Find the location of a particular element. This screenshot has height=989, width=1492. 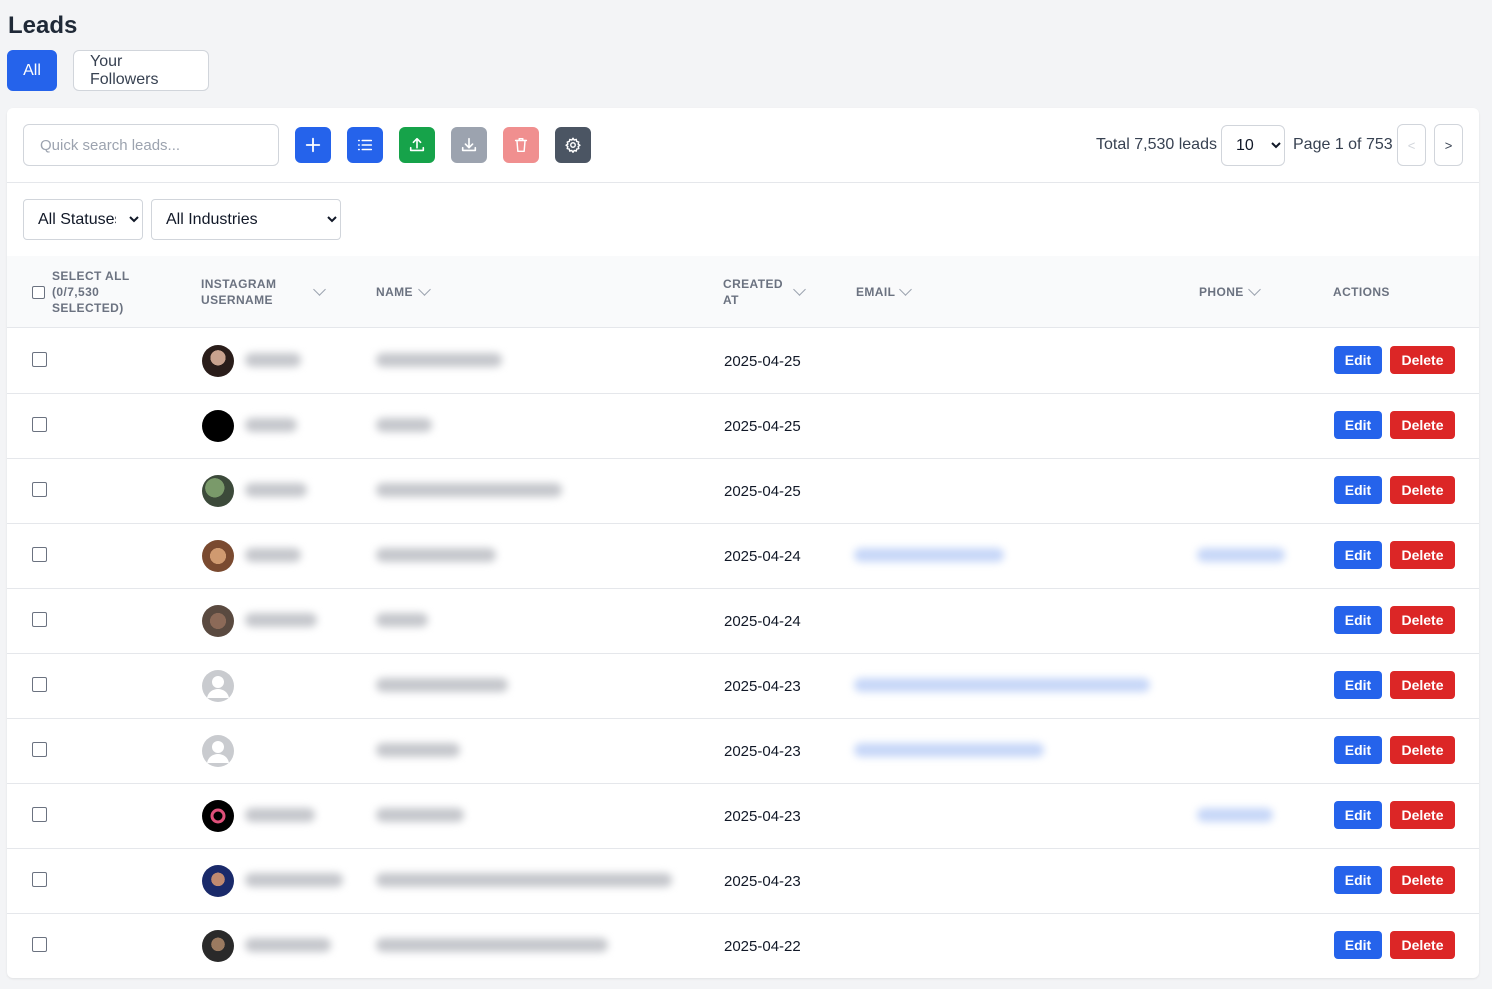

add-lead-button is located at coordinates (313, 145).